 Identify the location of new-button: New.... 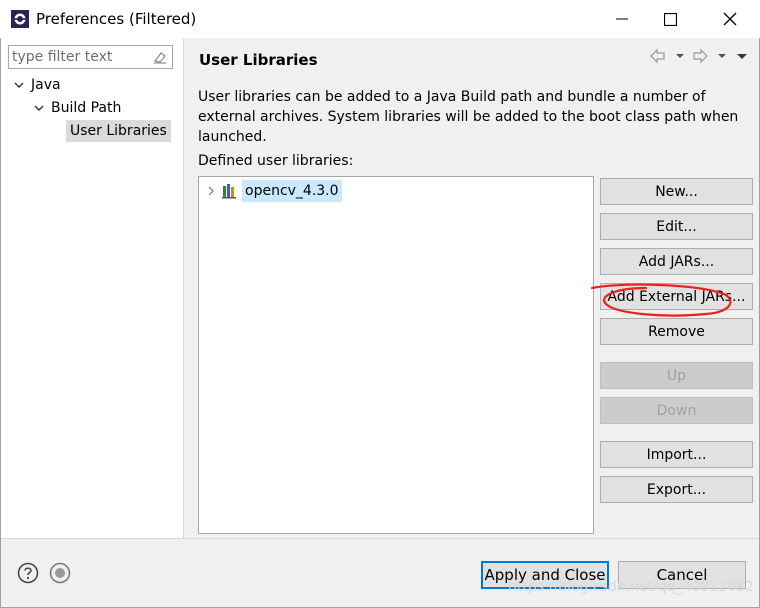
(676, 191).